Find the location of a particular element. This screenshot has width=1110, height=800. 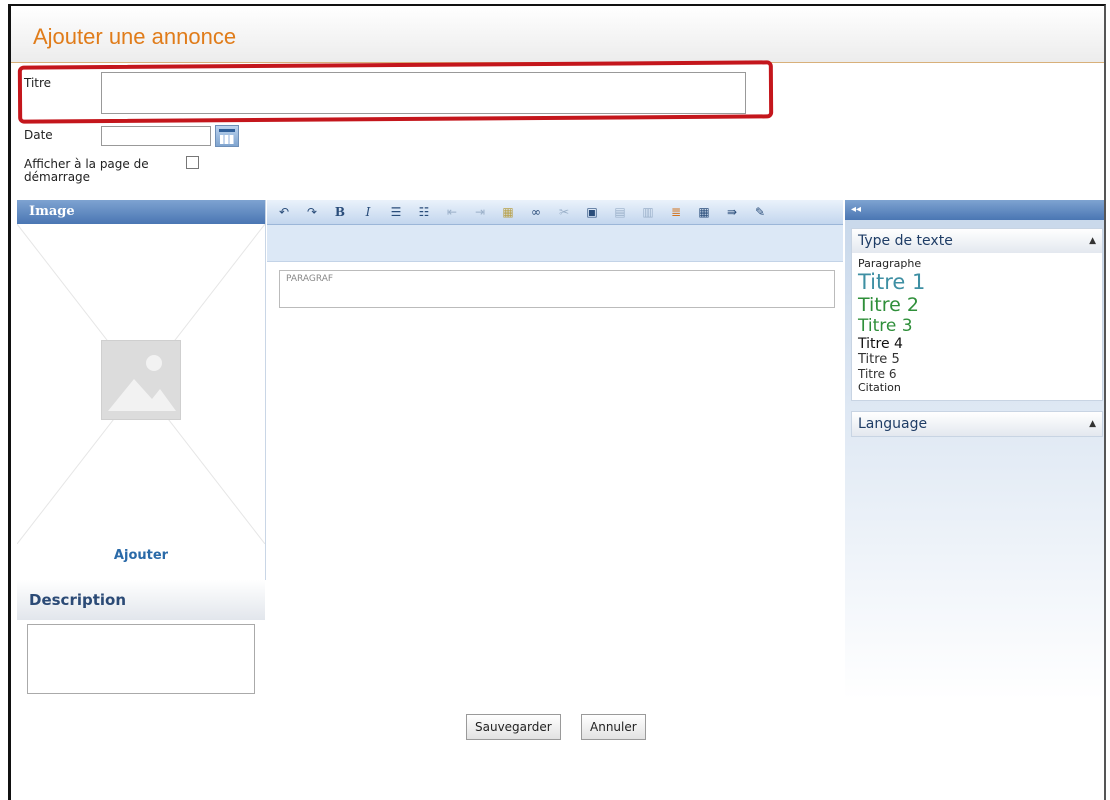

date-label: Date is located at coordinates (38, 135).